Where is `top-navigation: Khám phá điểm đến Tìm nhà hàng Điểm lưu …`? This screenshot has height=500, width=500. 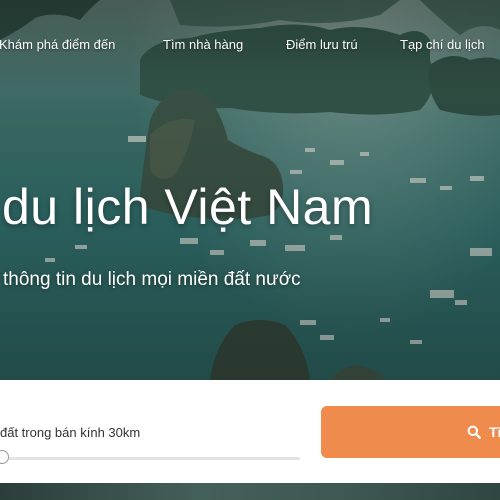
top-navigation: Khám phá điểm đến Tìm nhà hàng Điểm lưu … is located at coordinates (250, 47).